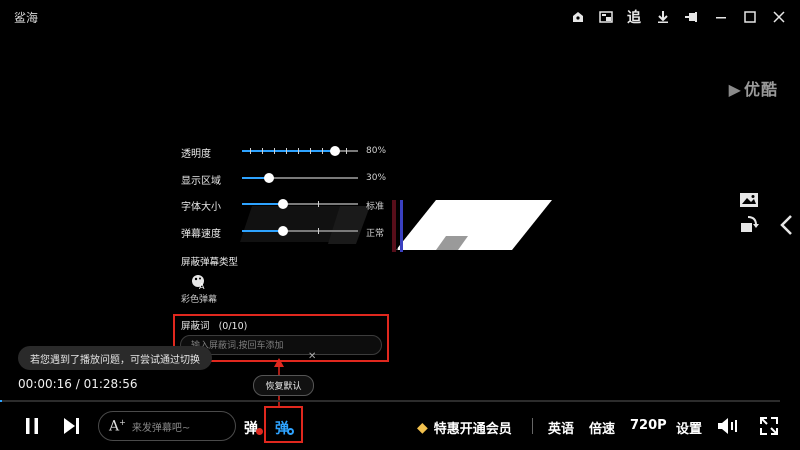 The image size is (800, 450). Describe the element at coordinates (117, 426) in the screenshot. I see `text-style-icon: A+` at that location.